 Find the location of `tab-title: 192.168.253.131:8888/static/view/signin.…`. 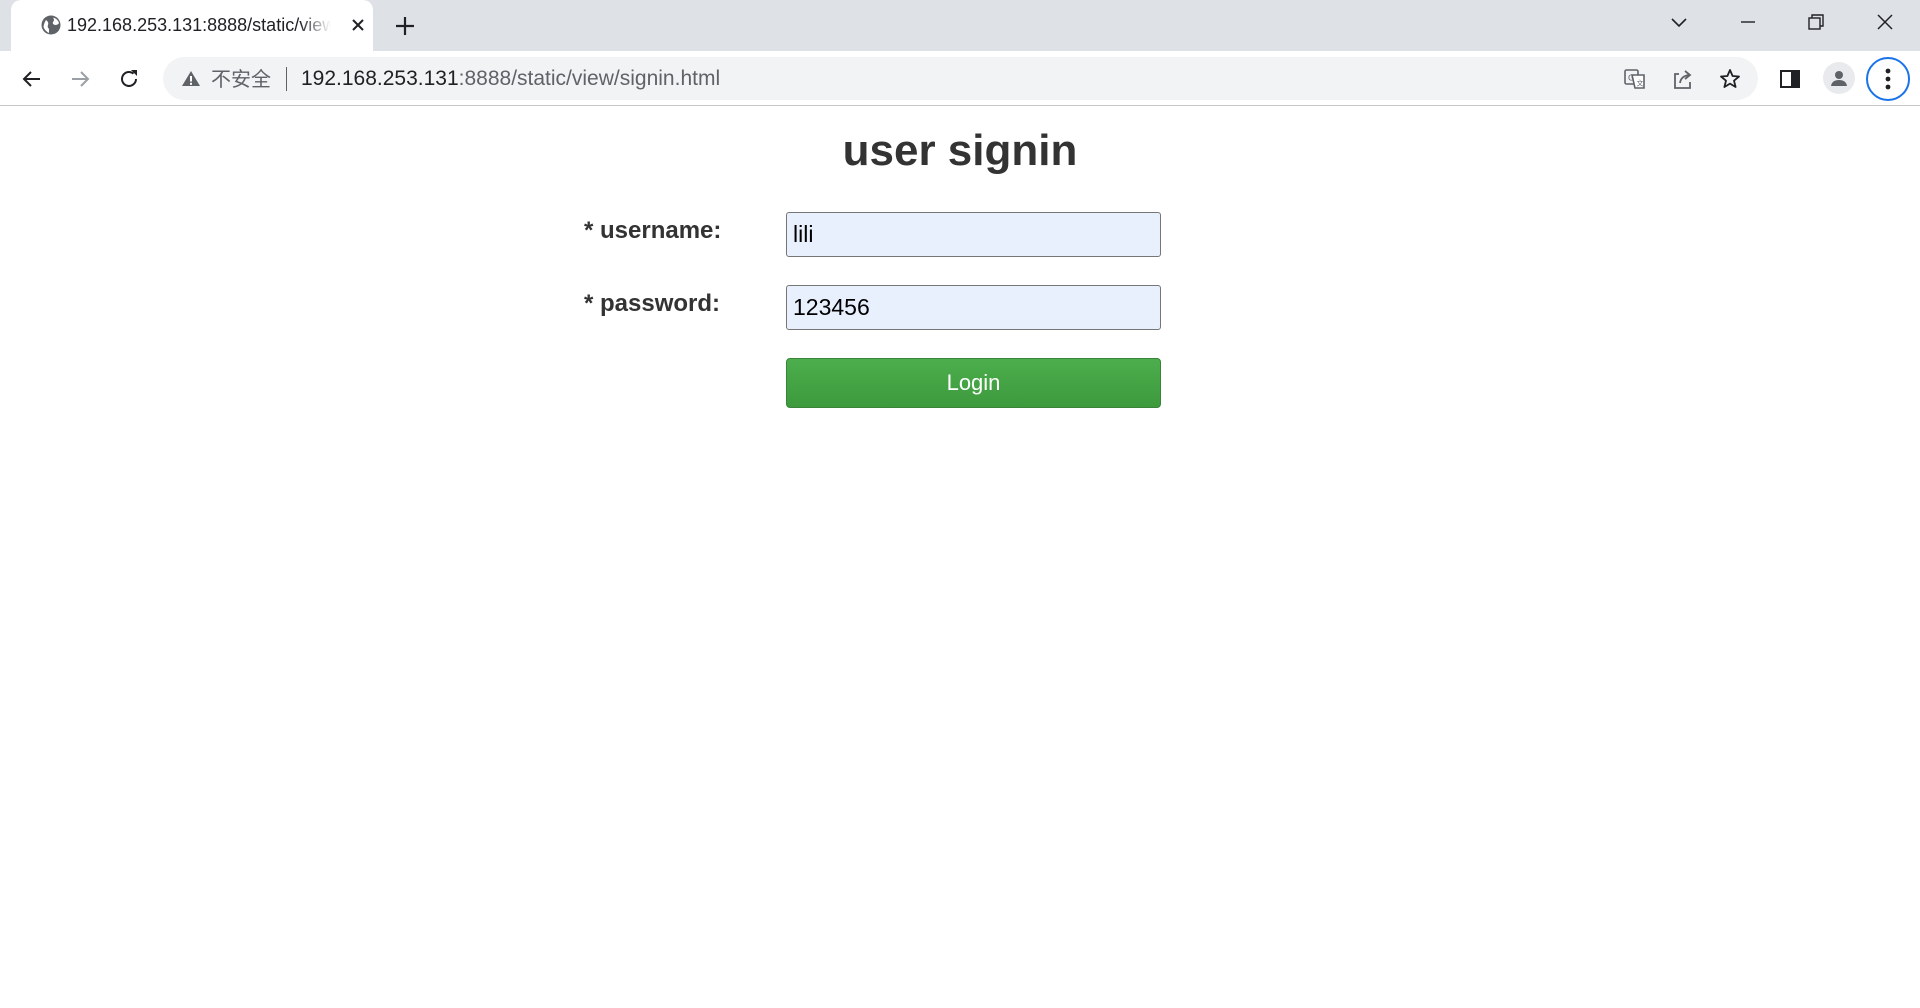

tab-title: 192.168.253.131:8888/static/view/signin.… is located at coordinates (199, 25).